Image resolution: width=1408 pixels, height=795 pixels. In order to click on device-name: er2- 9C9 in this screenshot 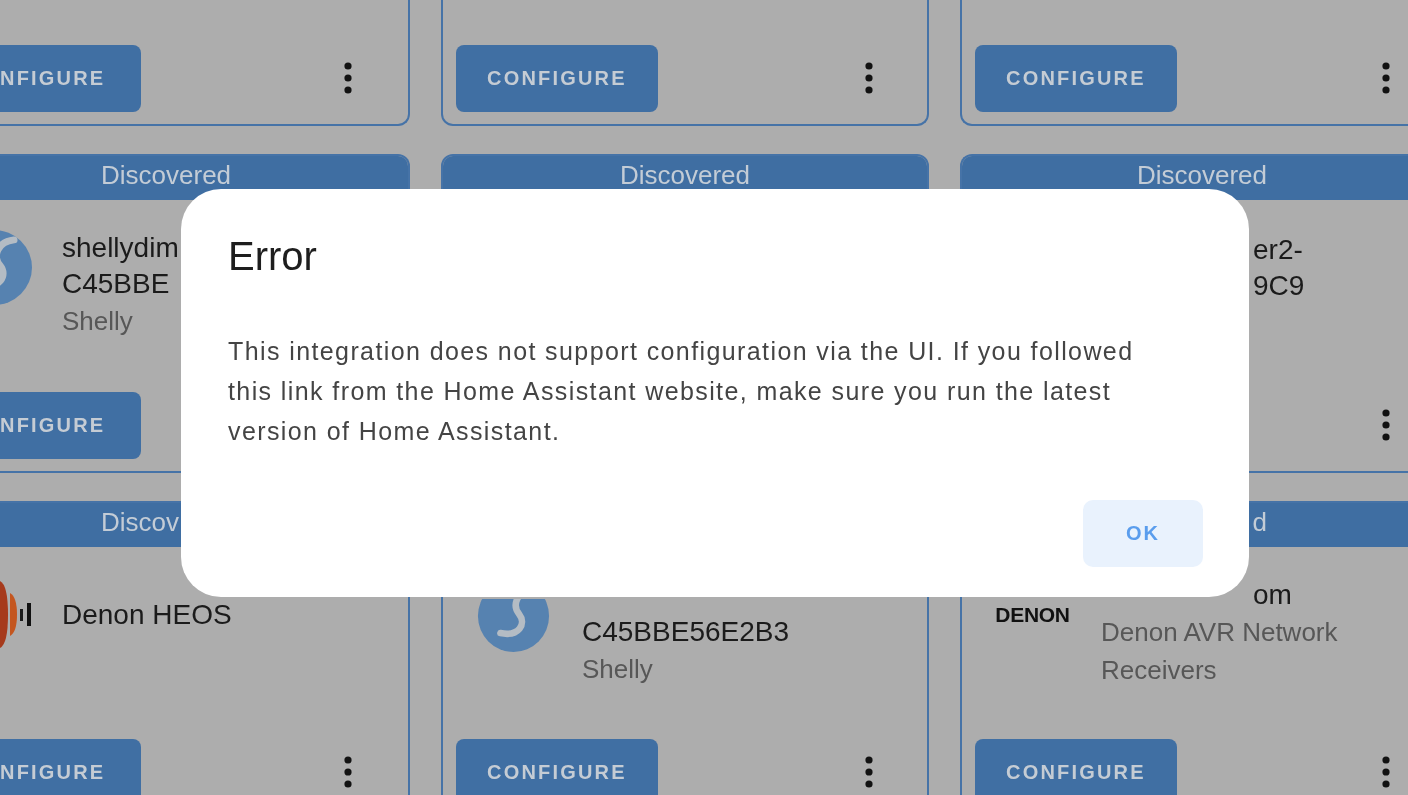, I will do `click(1279, 267)`.